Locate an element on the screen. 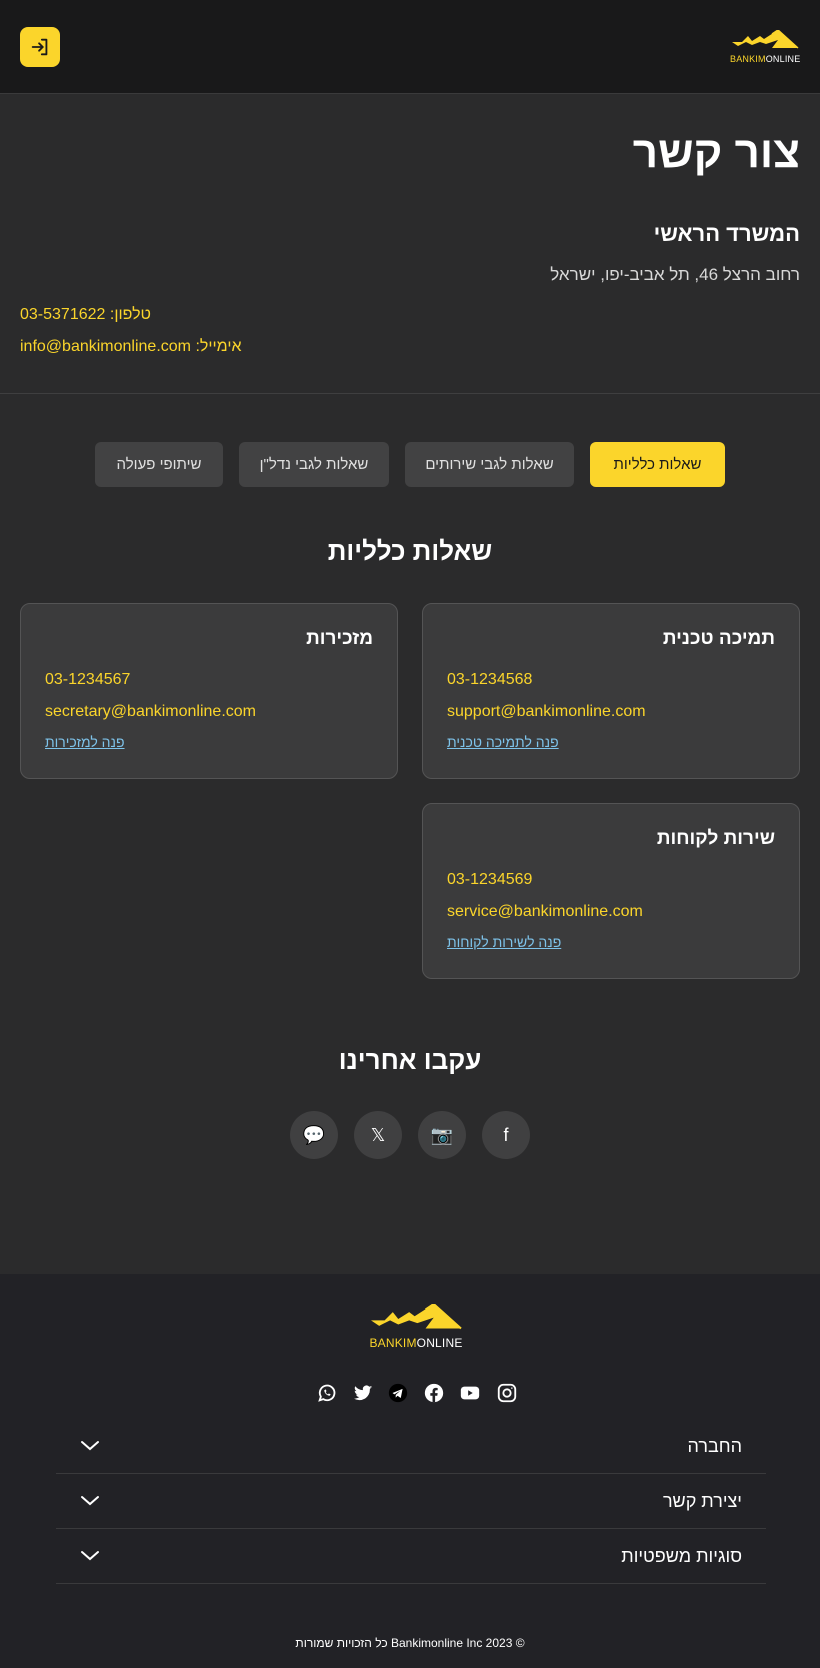 This screenshot has width=820, height=1668. x-icon: 𝕏 is located at coordinates (378, 1134).